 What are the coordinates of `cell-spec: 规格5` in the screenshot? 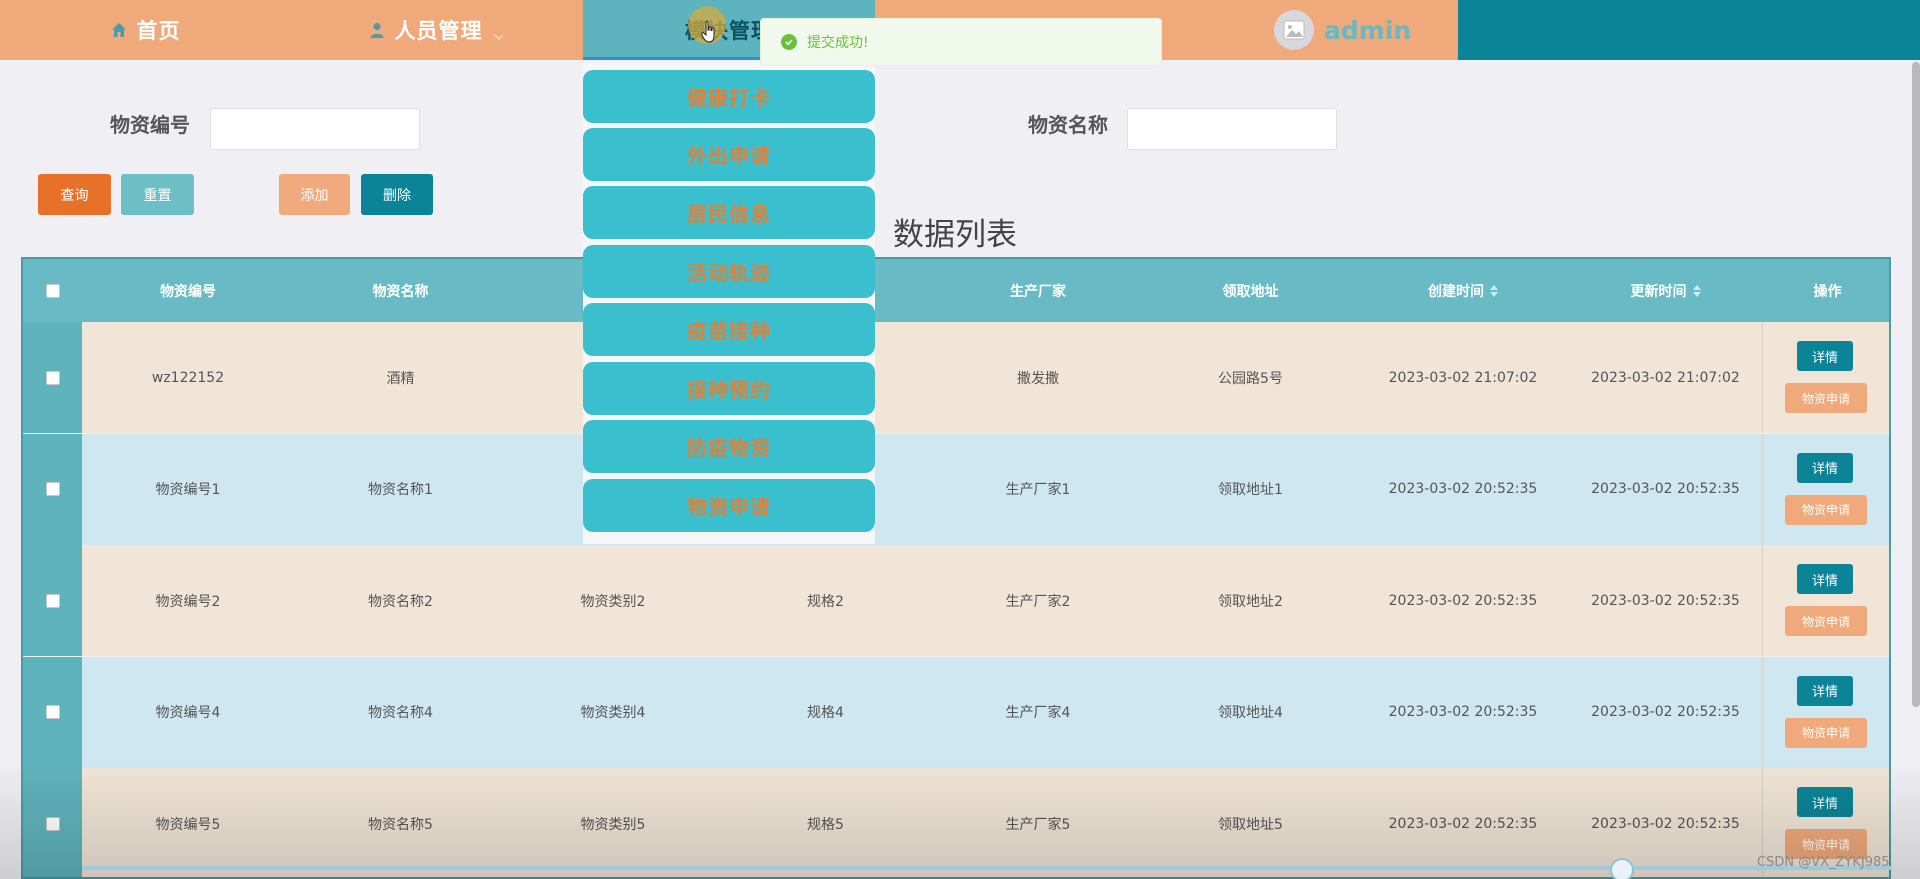 It's located at (825, 824).